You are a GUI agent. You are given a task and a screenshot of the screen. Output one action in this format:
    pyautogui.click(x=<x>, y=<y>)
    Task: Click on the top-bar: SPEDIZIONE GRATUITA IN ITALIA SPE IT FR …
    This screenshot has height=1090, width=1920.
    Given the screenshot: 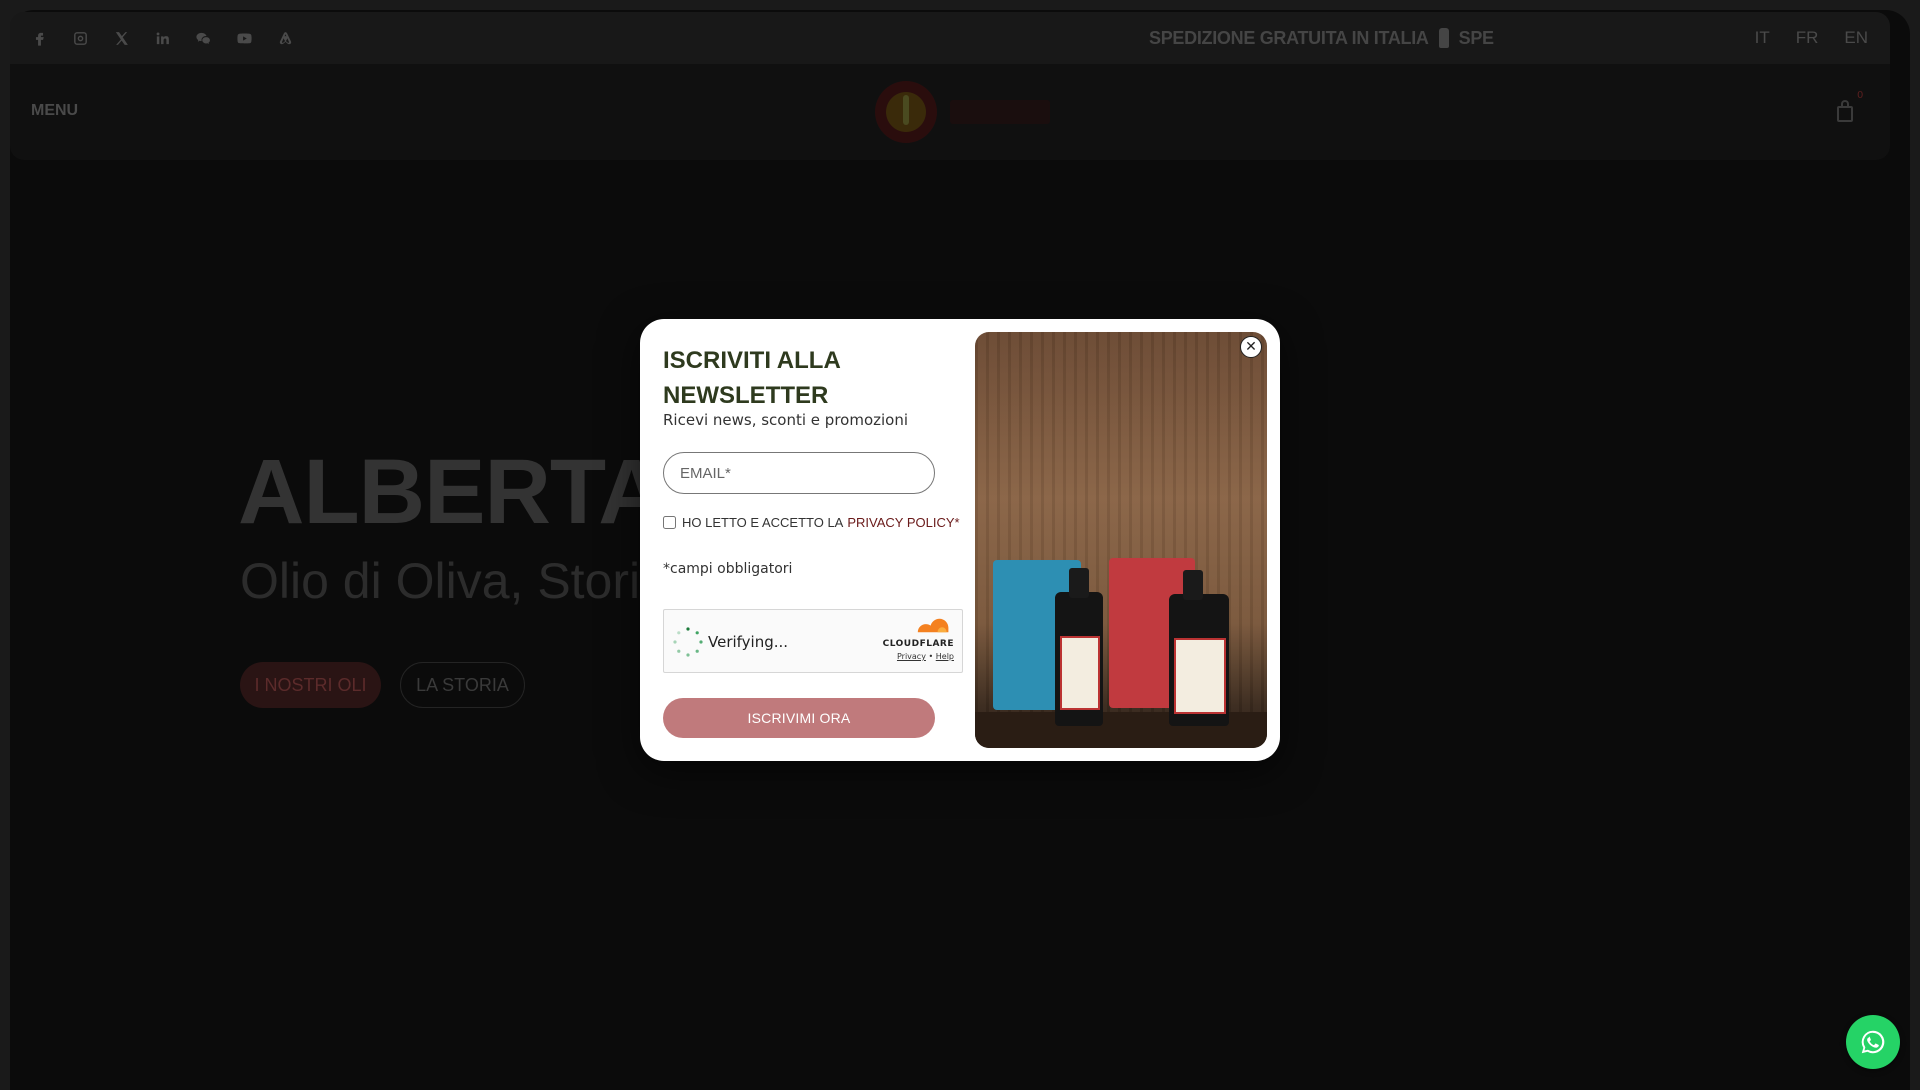 What is the action you would take?
    pyautogui.click(x=950, y=38)
    